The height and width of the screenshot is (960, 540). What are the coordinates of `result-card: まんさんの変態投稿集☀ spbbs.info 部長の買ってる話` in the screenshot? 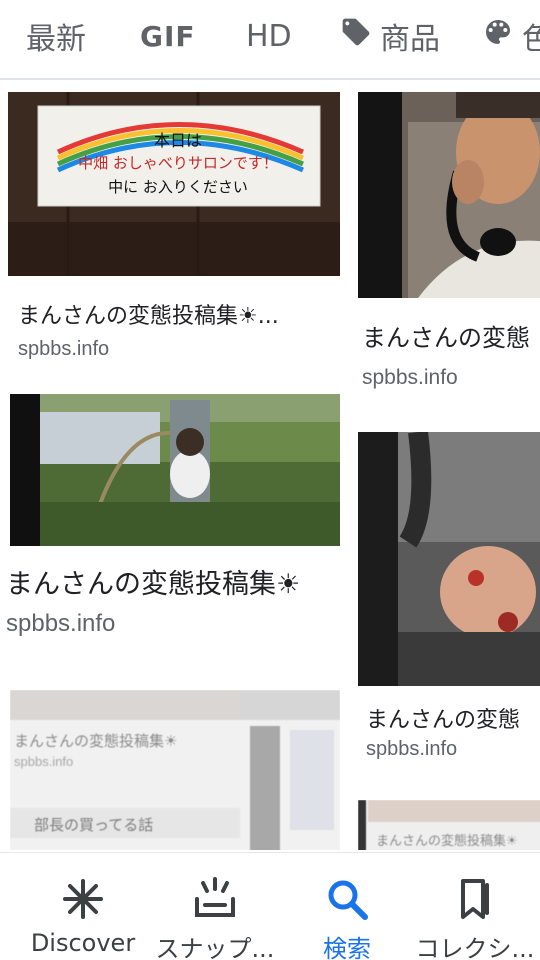 It's located at (175, 770).